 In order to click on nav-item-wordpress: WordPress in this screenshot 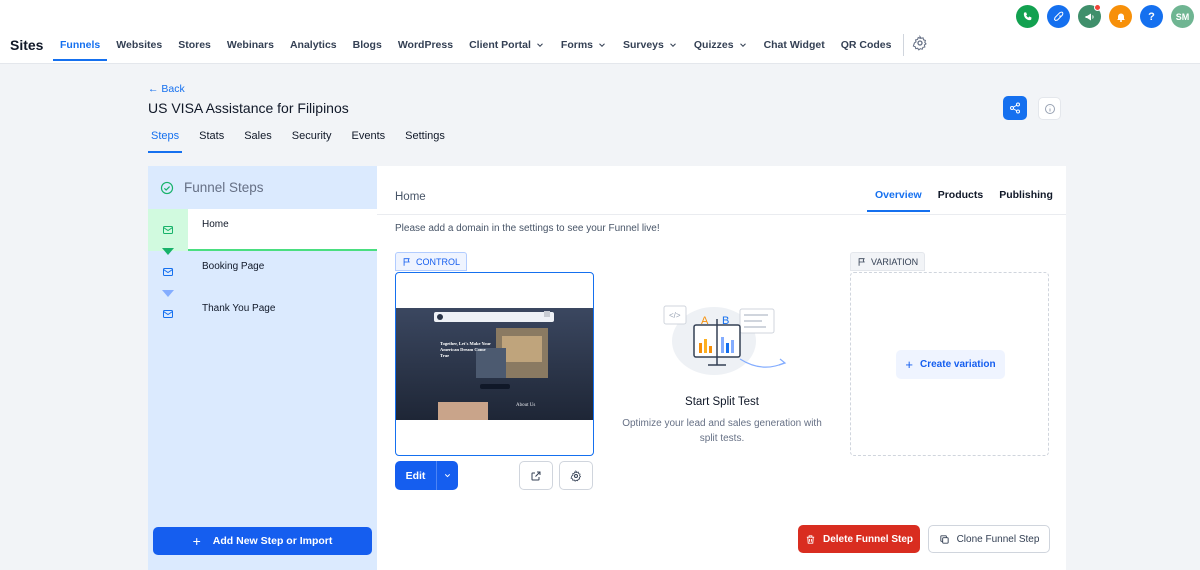, I will do `click(425, 45)`.